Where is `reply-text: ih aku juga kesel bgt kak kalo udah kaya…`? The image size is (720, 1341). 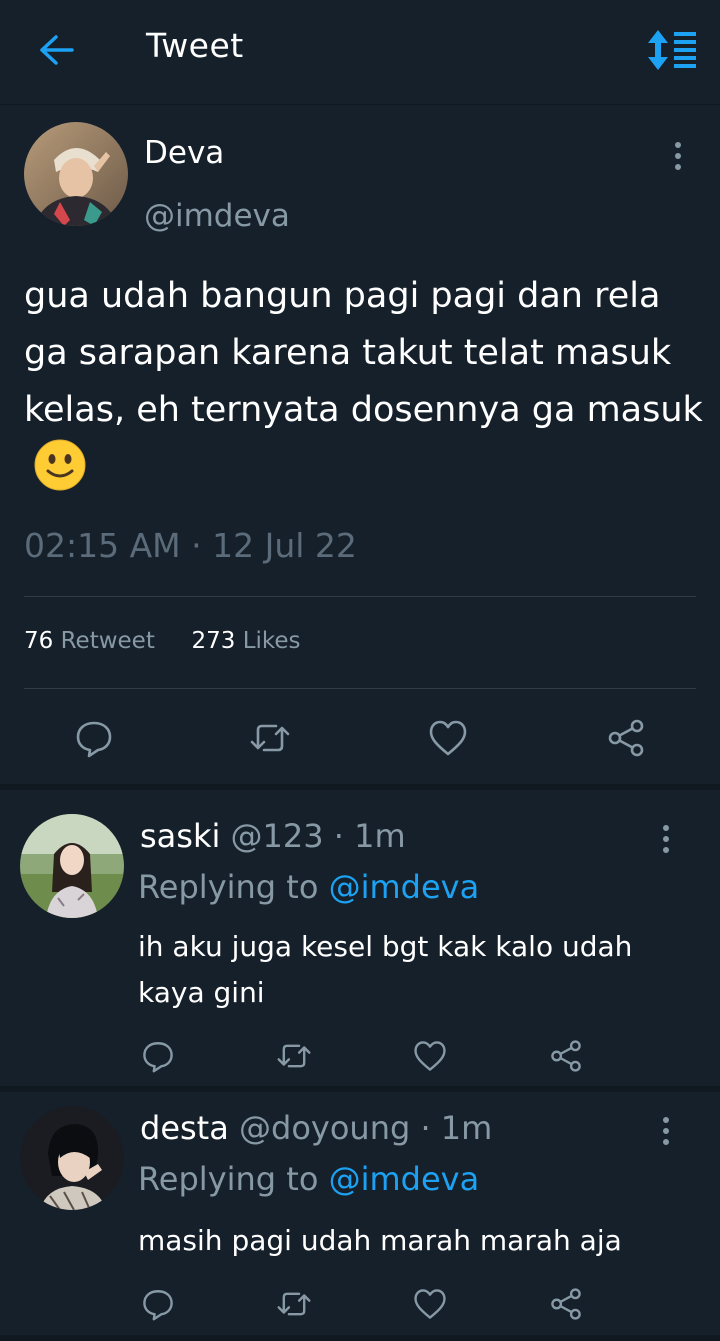
reply-text: ih aku juga kesel bgt kak kalo udah kaya… is located at coordinates (385, 970).